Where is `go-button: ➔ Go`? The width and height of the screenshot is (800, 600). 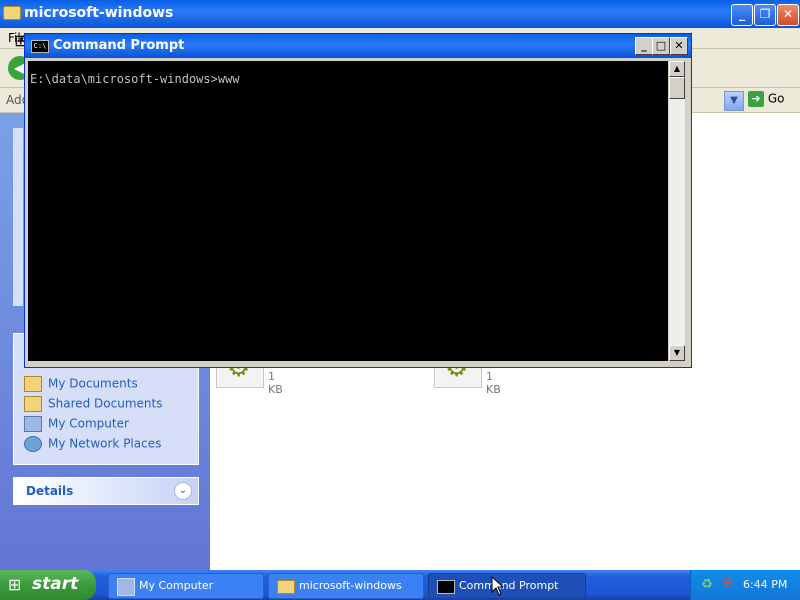
go-button: ➔ Go is located at coordinates (772, 100).